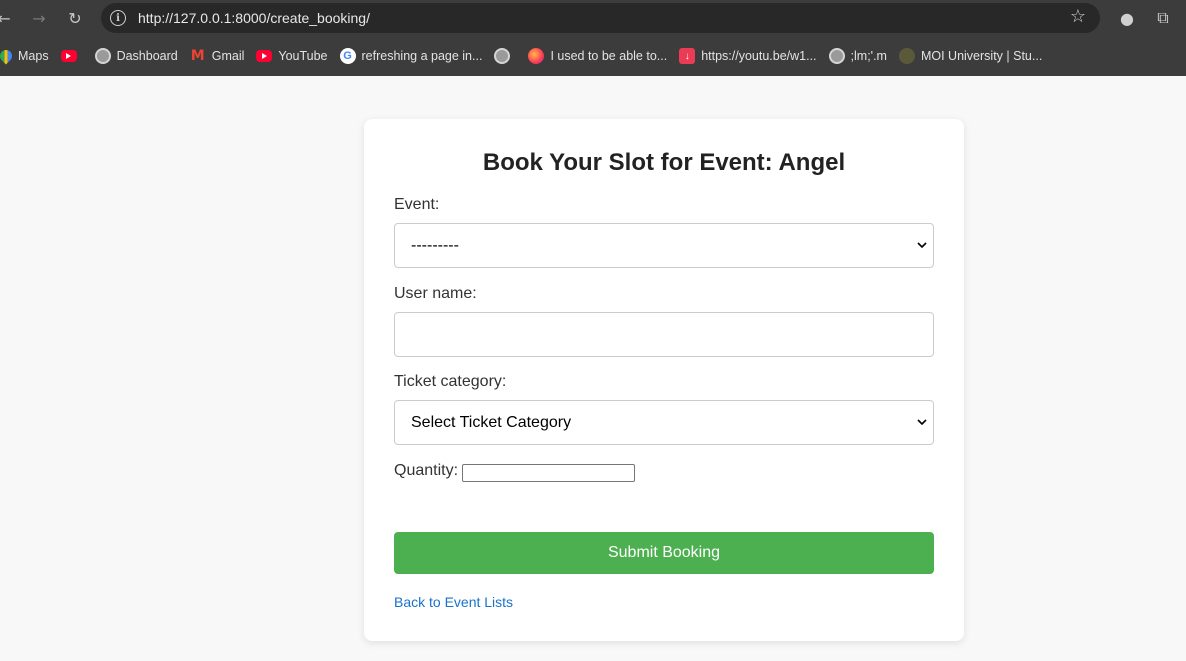 This screenshot has height=661, width=1186. I want to click on bookmark-youtube-shortcut, so click(74, 56).